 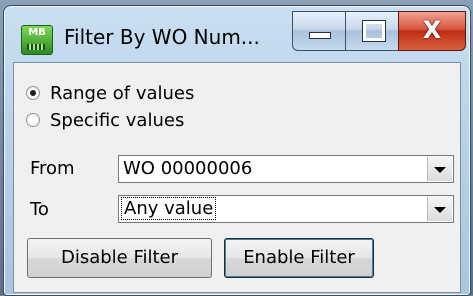 I want to click on caption-buttons: X, so click(x=379, y=31).